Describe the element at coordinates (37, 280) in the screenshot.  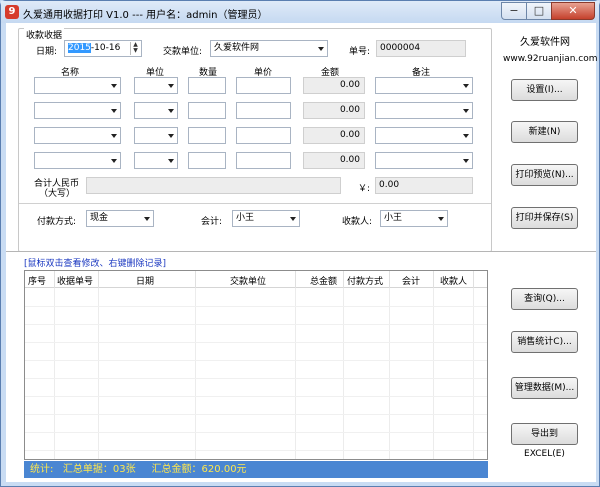
I see `col-header-index: 序号` at that location.